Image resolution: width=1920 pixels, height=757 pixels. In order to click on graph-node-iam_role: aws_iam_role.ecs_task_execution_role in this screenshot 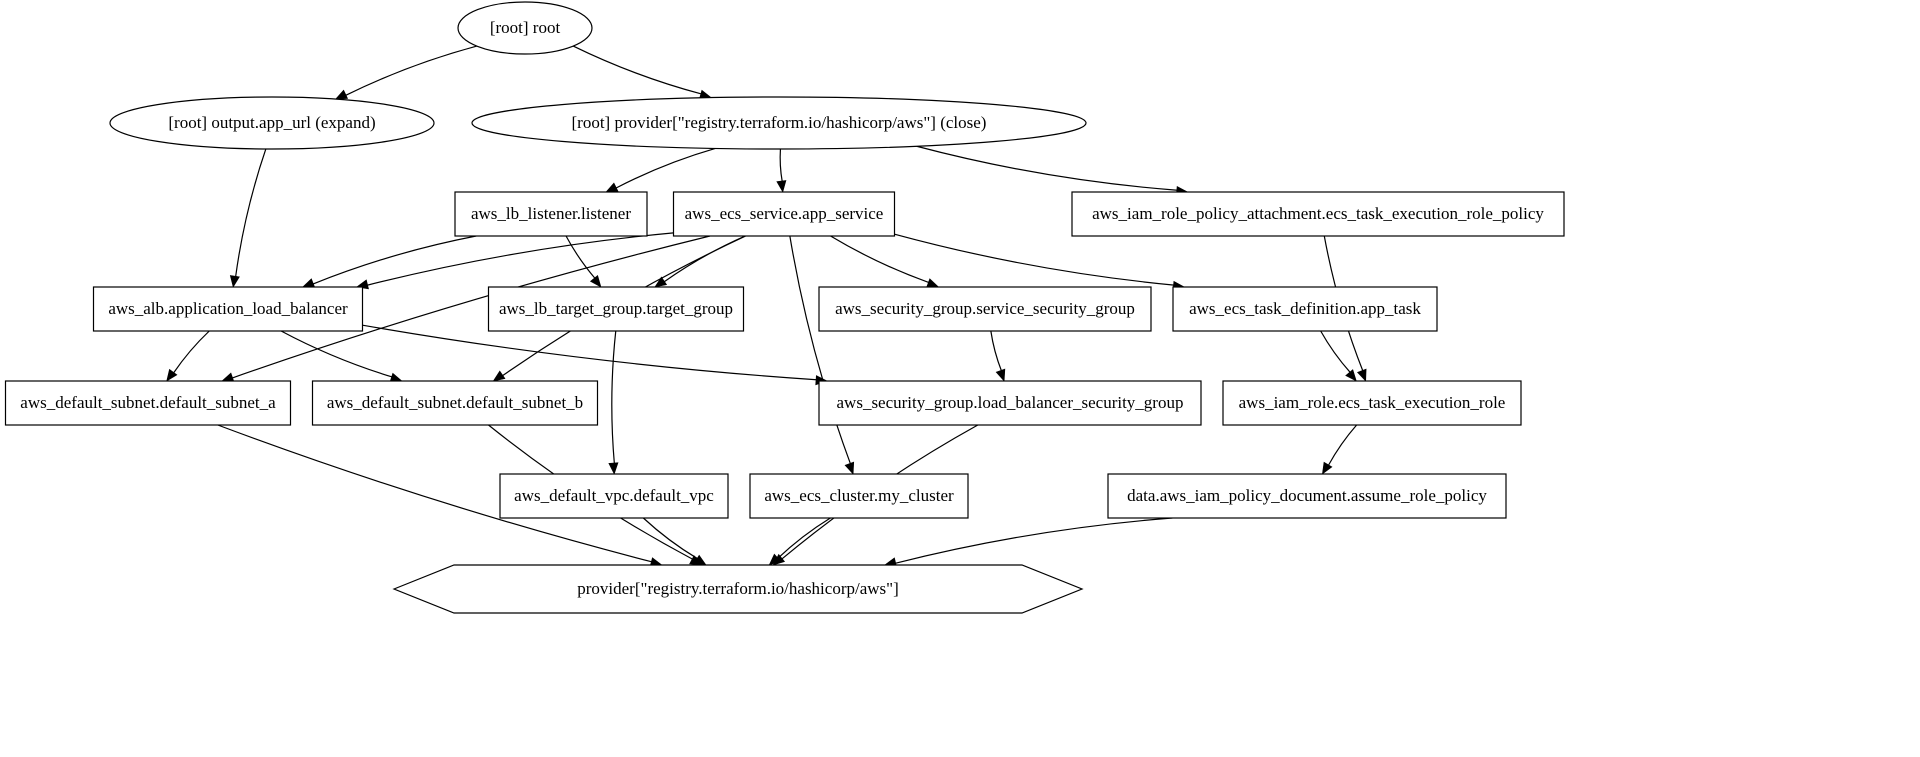, I will do `click(1372, 403)`.